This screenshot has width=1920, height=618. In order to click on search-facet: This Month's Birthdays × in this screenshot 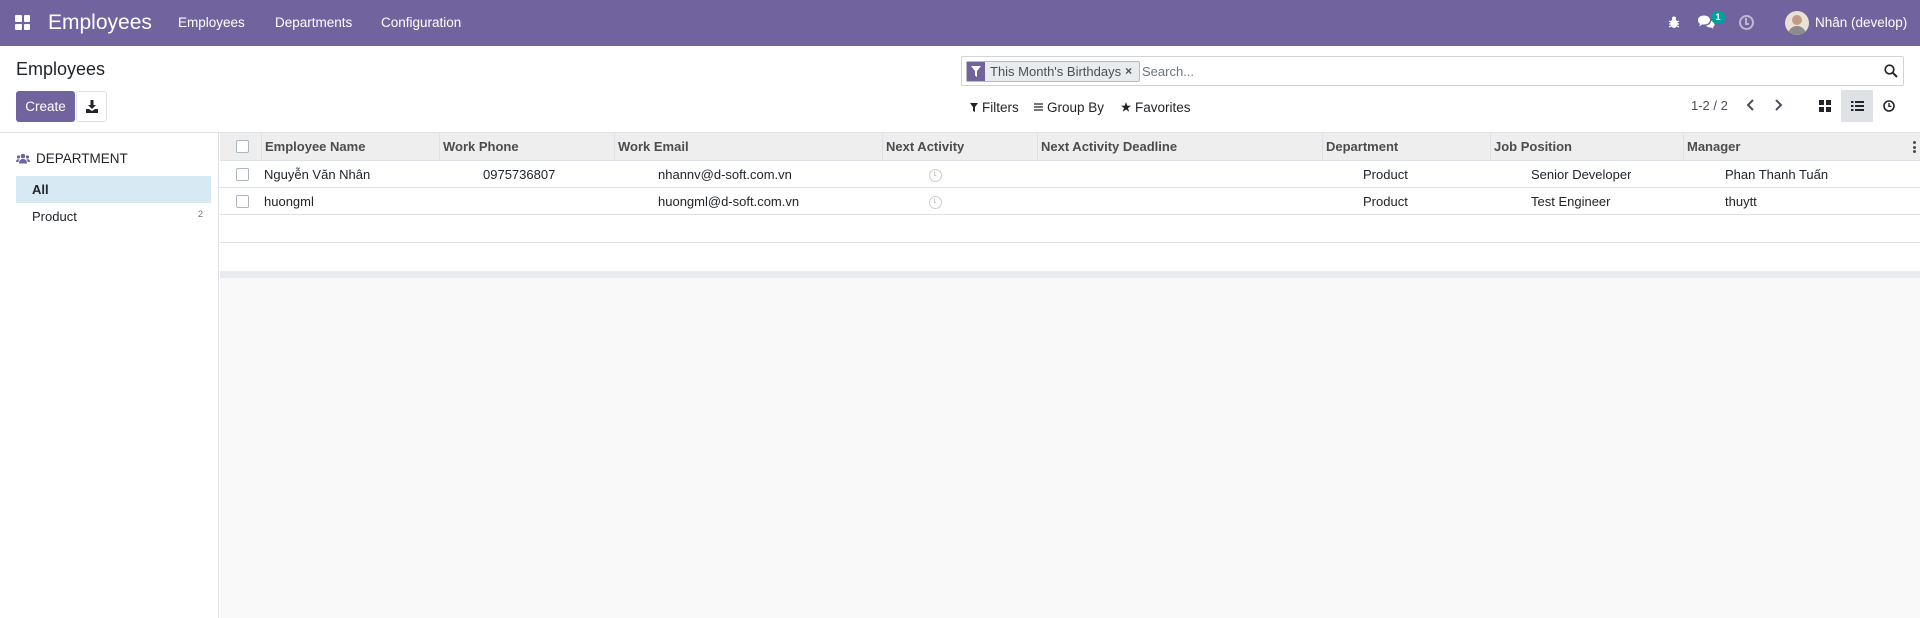, I will do `click(1053, 71)`.